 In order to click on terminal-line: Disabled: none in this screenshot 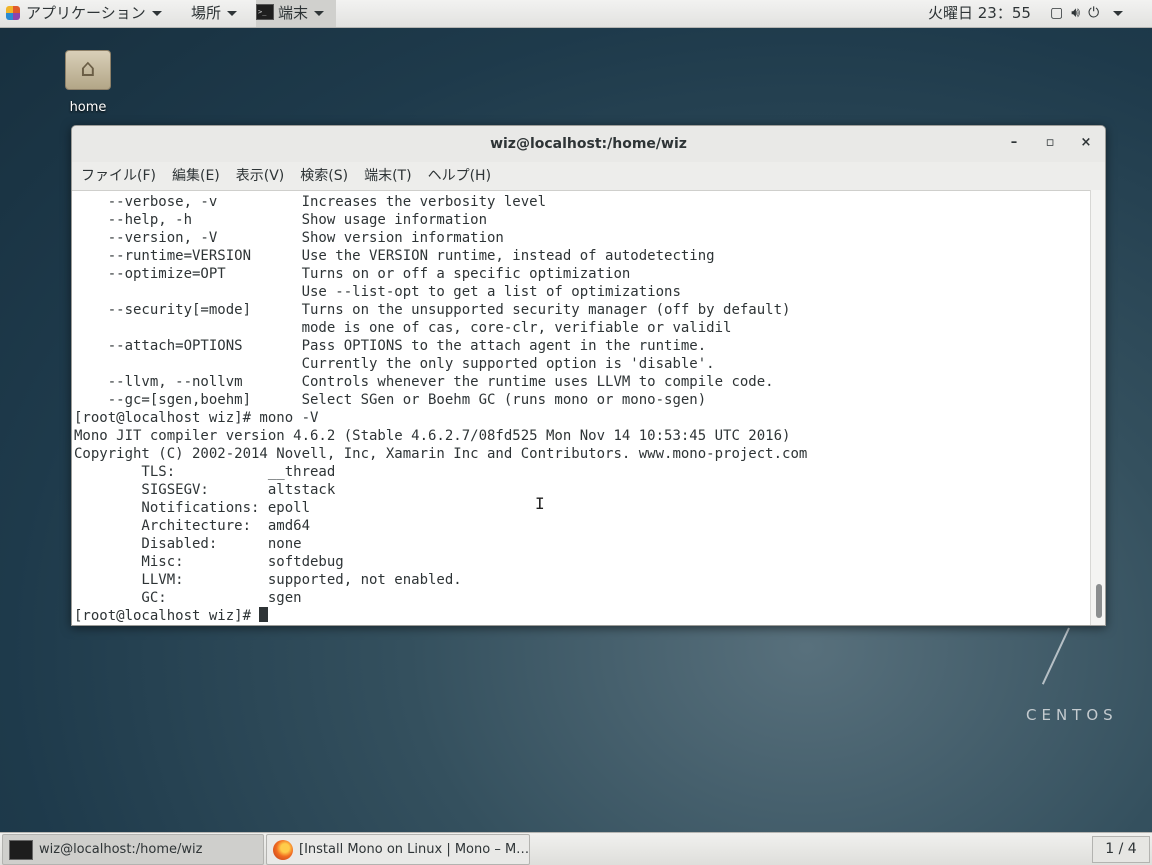, I will do `click(188, 544)`.